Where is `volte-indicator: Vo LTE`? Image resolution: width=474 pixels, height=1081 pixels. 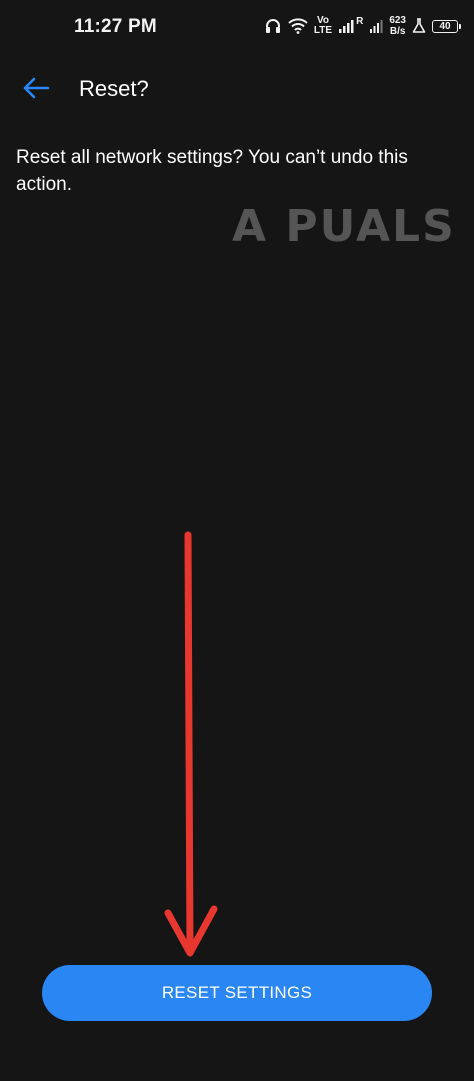
volte-indicator: Vo LTE is located at coordinates (323, 26).